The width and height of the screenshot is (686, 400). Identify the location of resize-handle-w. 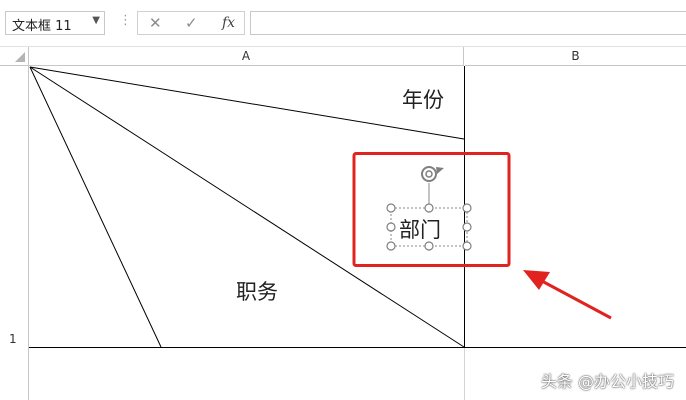
(391, 227).